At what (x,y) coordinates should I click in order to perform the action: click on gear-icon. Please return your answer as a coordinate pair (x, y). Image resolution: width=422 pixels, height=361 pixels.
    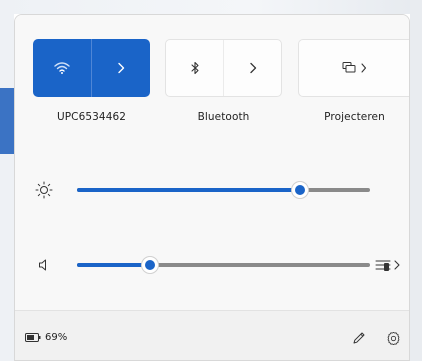
    Looking at the image, I should click on (393, 338).